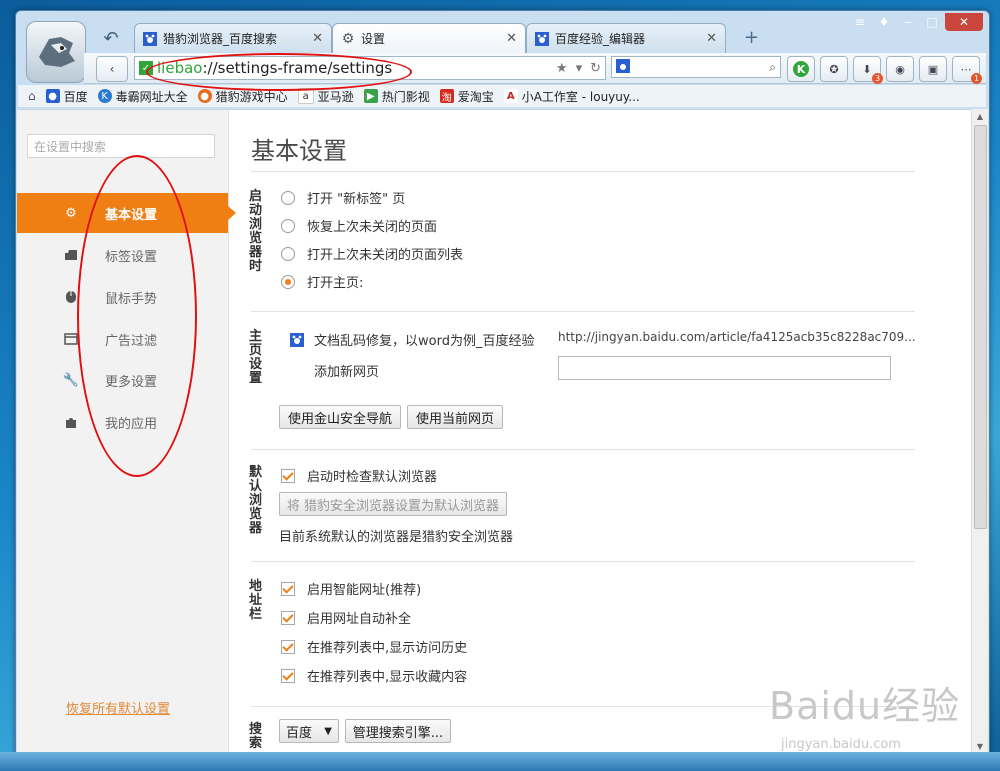  I want to click on tab-icon, so click(71, 255).